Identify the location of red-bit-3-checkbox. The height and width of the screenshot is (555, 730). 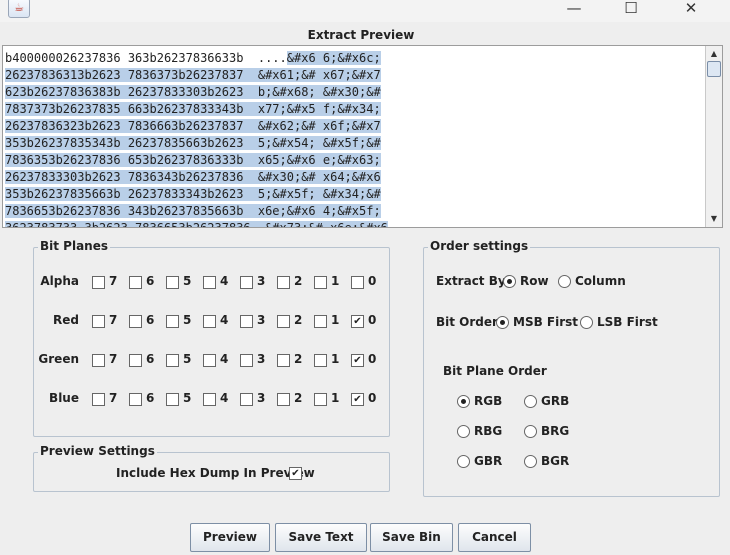
(246, 321).